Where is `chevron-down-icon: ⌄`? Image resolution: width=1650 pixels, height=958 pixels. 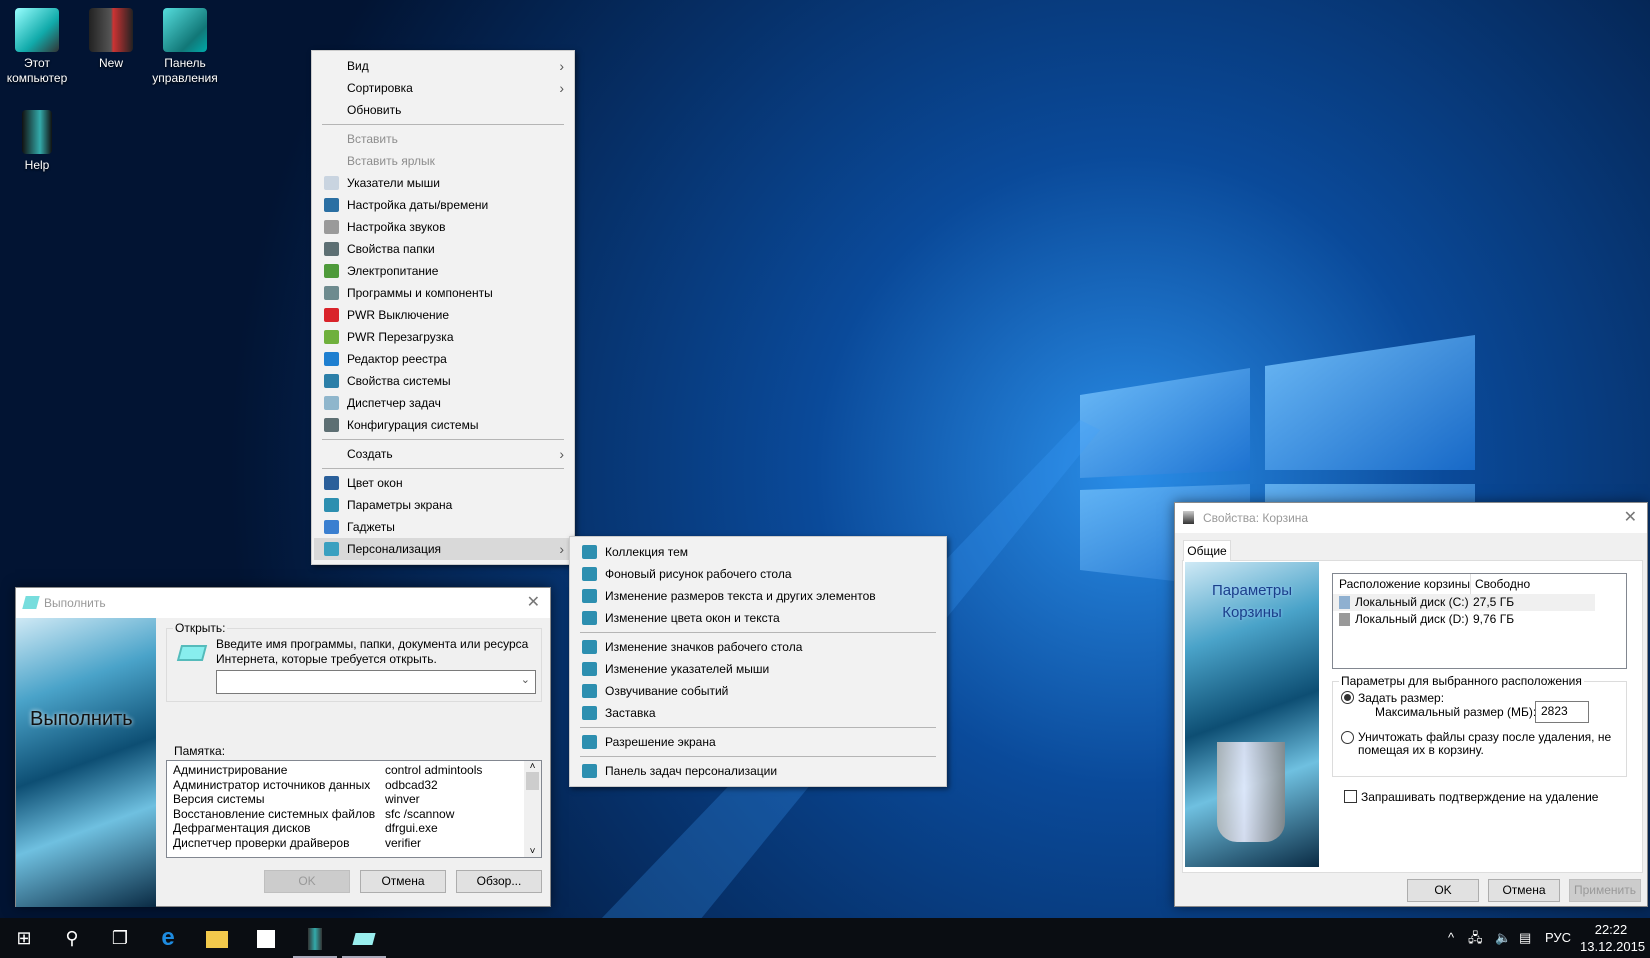 chevron-down-icon: ⌄ is located at coordinates (525, 679).